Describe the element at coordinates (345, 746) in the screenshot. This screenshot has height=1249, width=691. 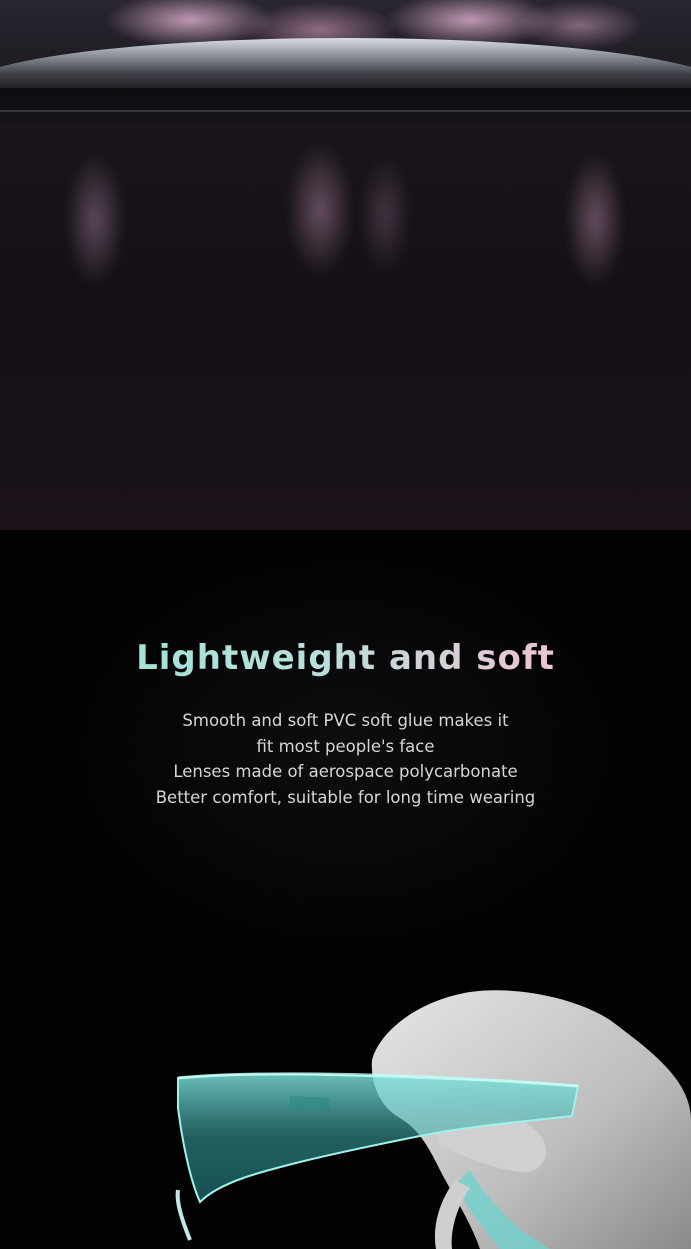
I see `description-line: fit most people's face` at that location.